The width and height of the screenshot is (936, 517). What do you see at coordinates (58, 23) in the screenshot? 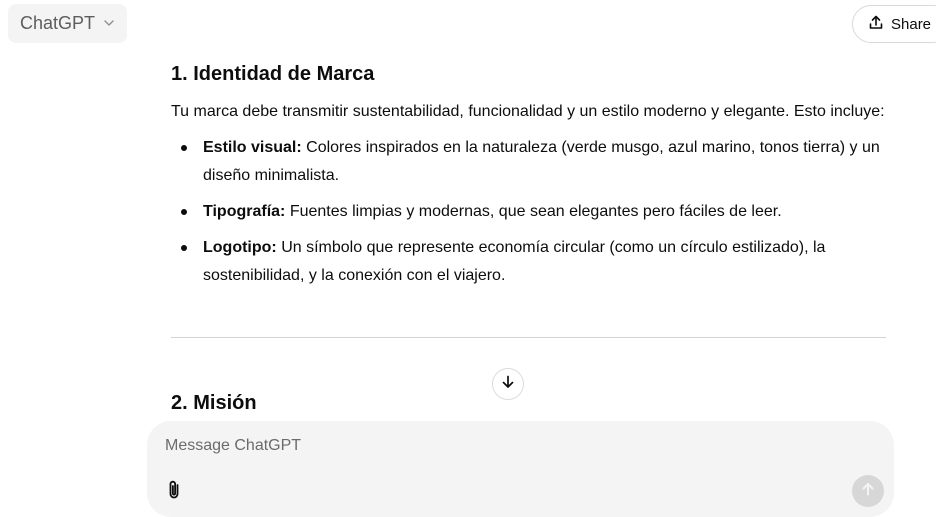
I see `model-label: ChatGPT` at bounding box center [58, 23].